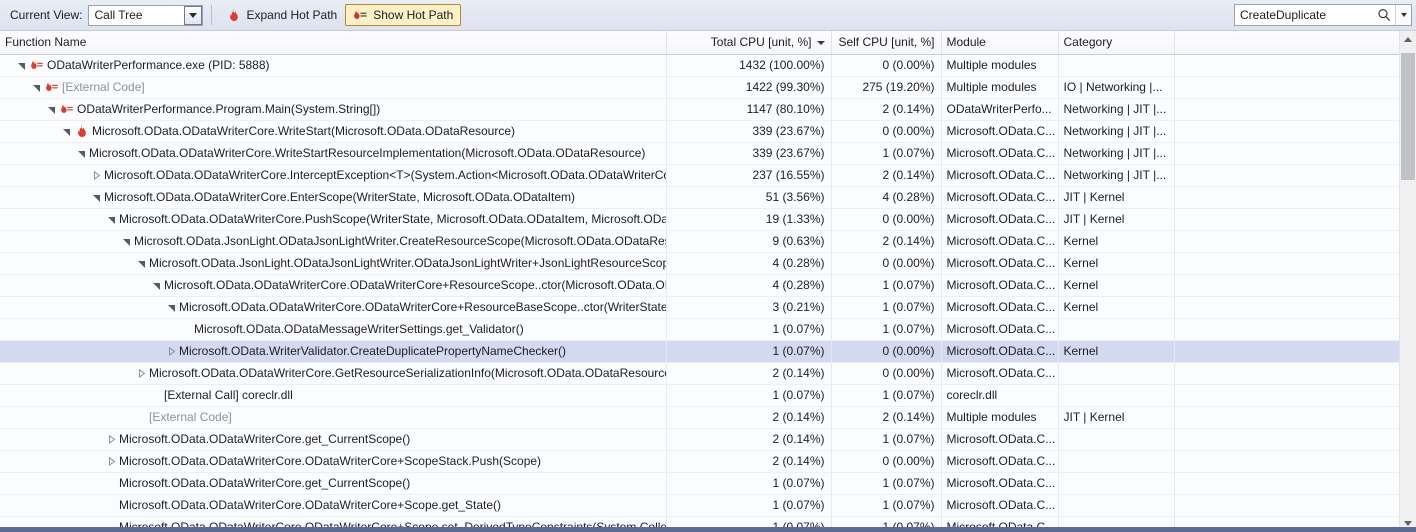 This screenshot has height=532, width=1416. I want to click on vertical-scrollbar-thumb, so click(1408, 116).